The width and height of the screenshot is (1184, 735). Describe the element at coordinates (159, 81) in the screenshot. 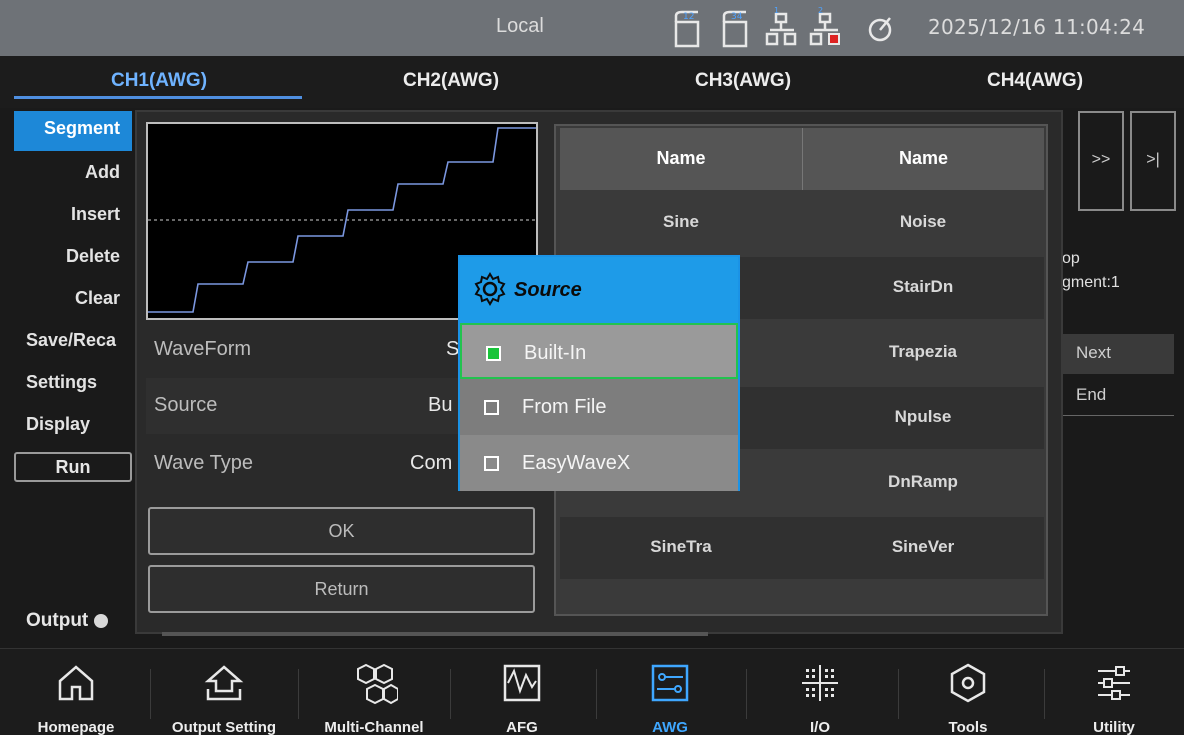

I see `tab-ch1: CH1(AWG)` at that location.